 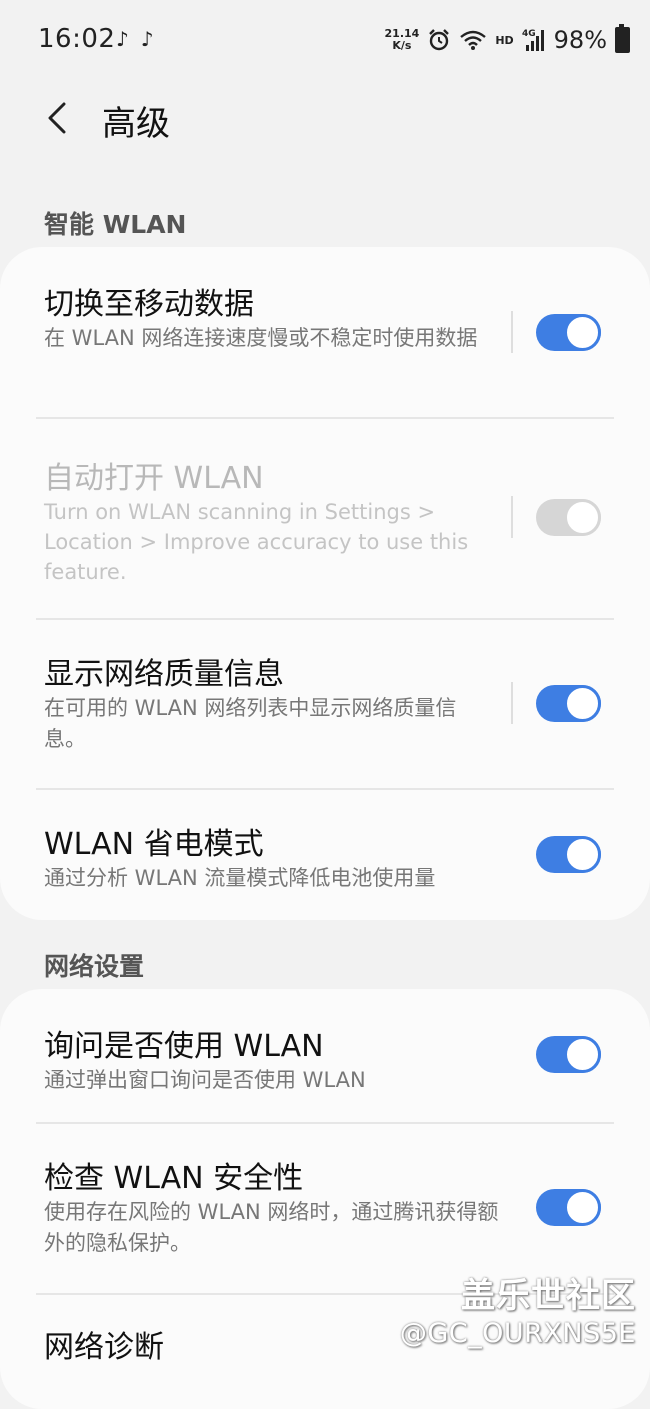 I want to click on row-subtitle: 使用存在风险的 WLAN 网络时，通过腾讯获得额外的隐私保护。, so click(x=271, y=1227).